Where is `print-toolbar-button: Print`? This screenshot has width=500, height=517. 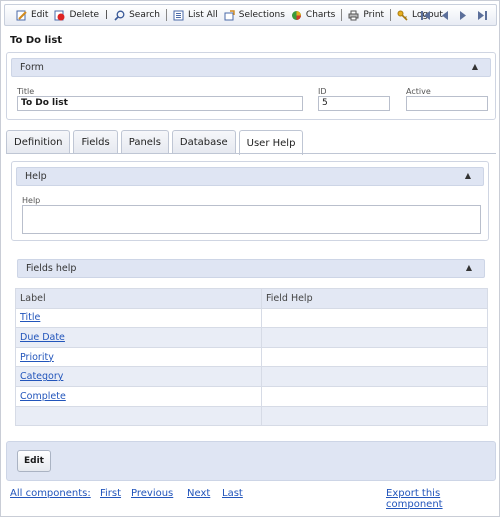
print-toolbar-button: Print is located at coordinates (366, 15).